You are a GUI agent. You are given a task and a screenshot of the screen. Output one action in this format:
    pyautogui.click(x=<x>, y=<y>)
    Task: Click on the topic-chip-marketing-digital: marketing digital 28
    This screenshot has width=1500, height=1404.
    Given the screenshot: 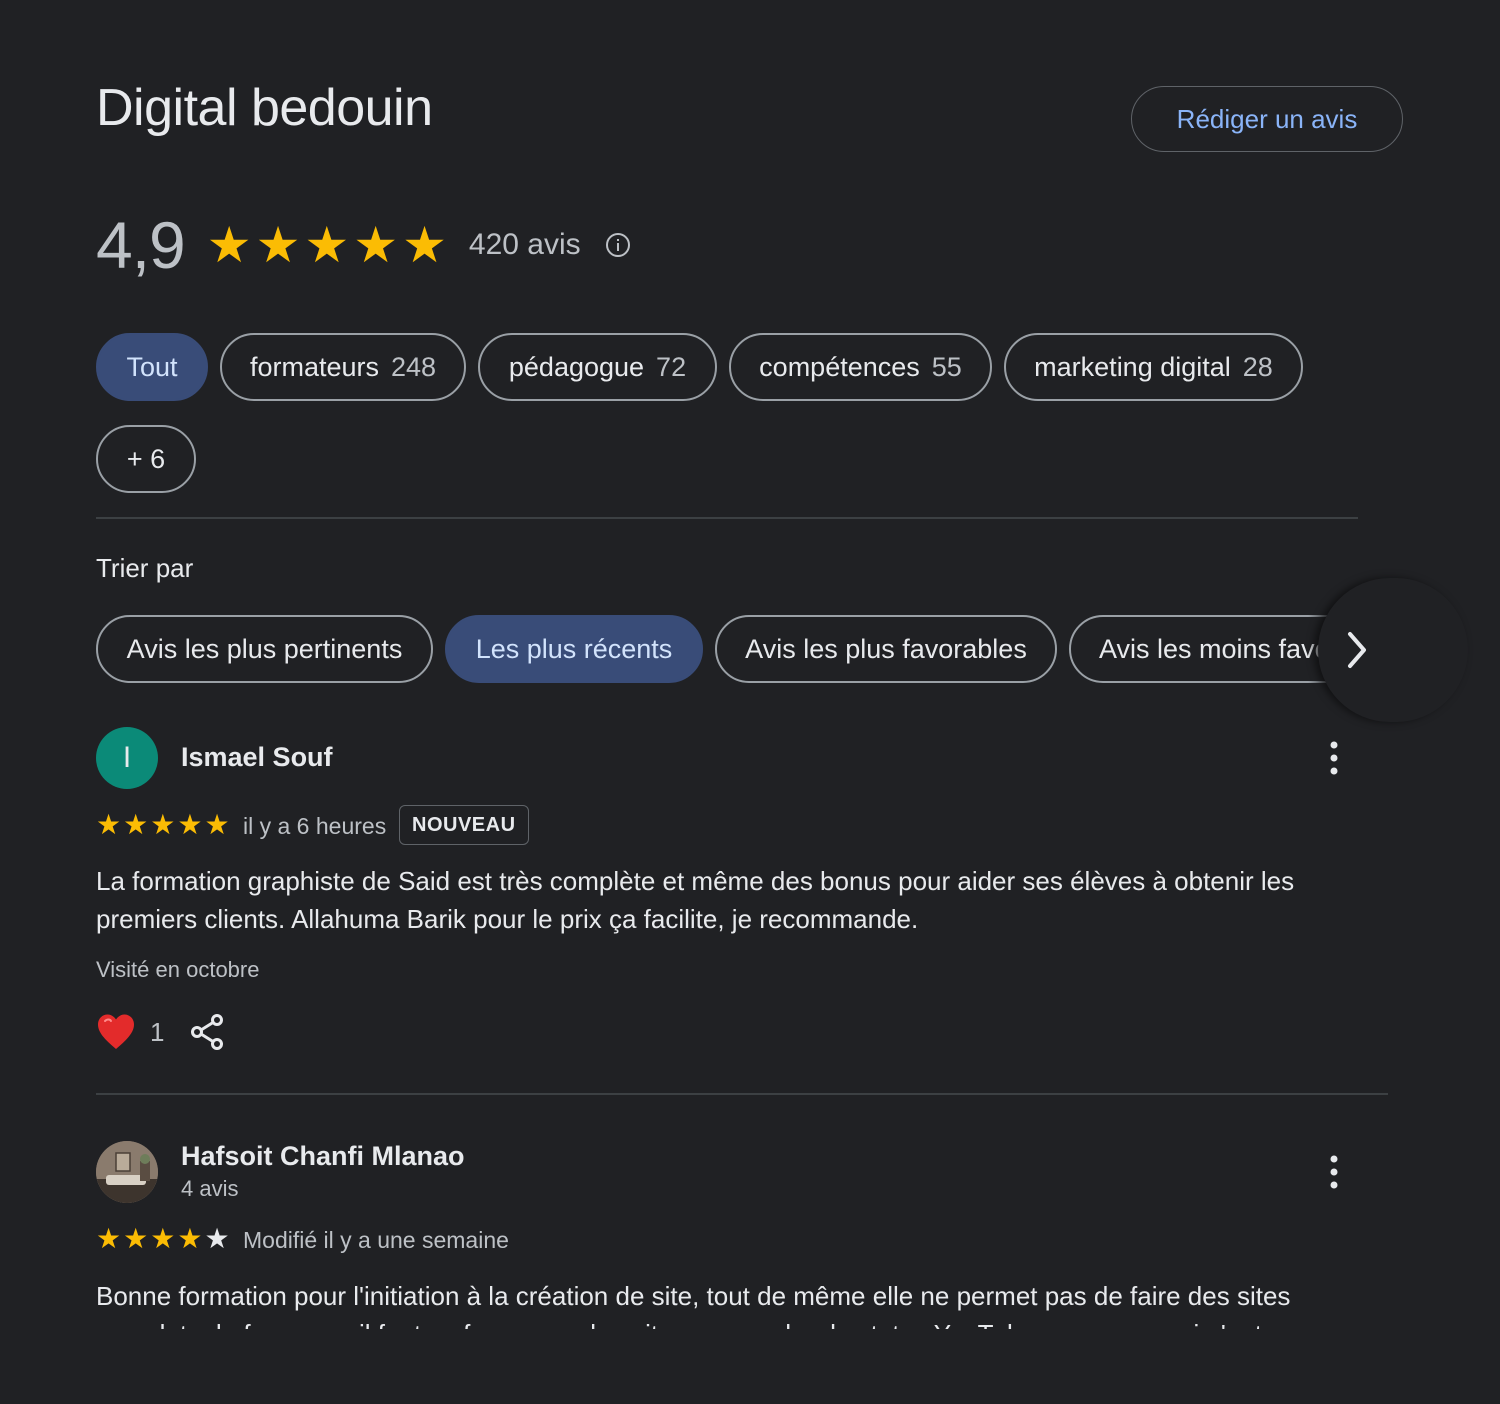 What is the action you would take?
    pyautogui.click(x=1153, y=367)
    